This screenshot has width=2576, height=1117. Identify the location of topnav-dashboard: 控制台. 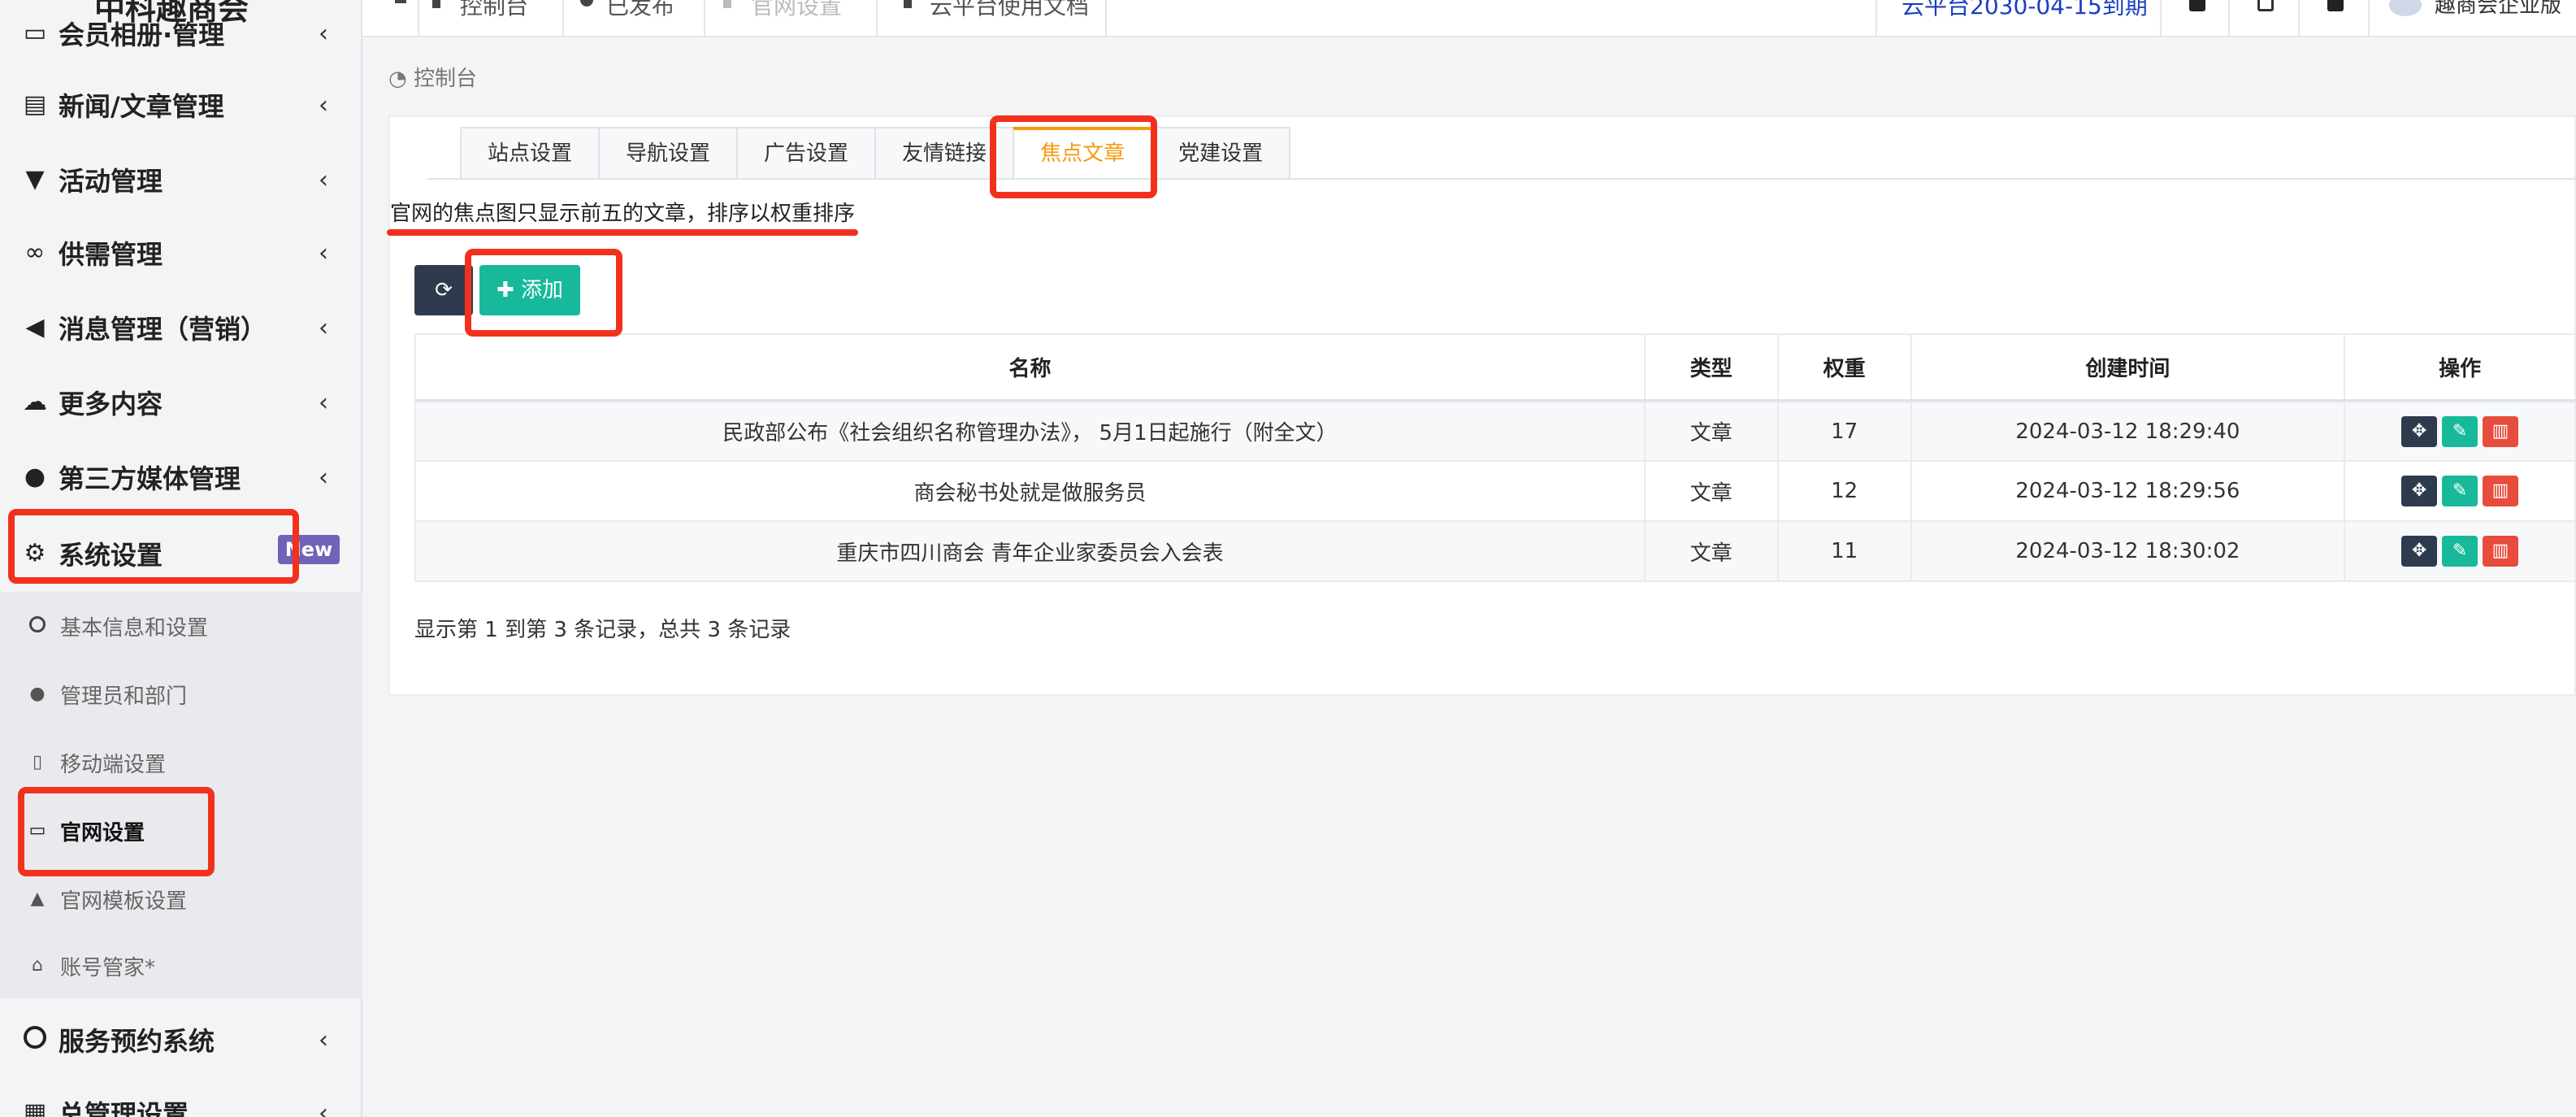
(491, 18).